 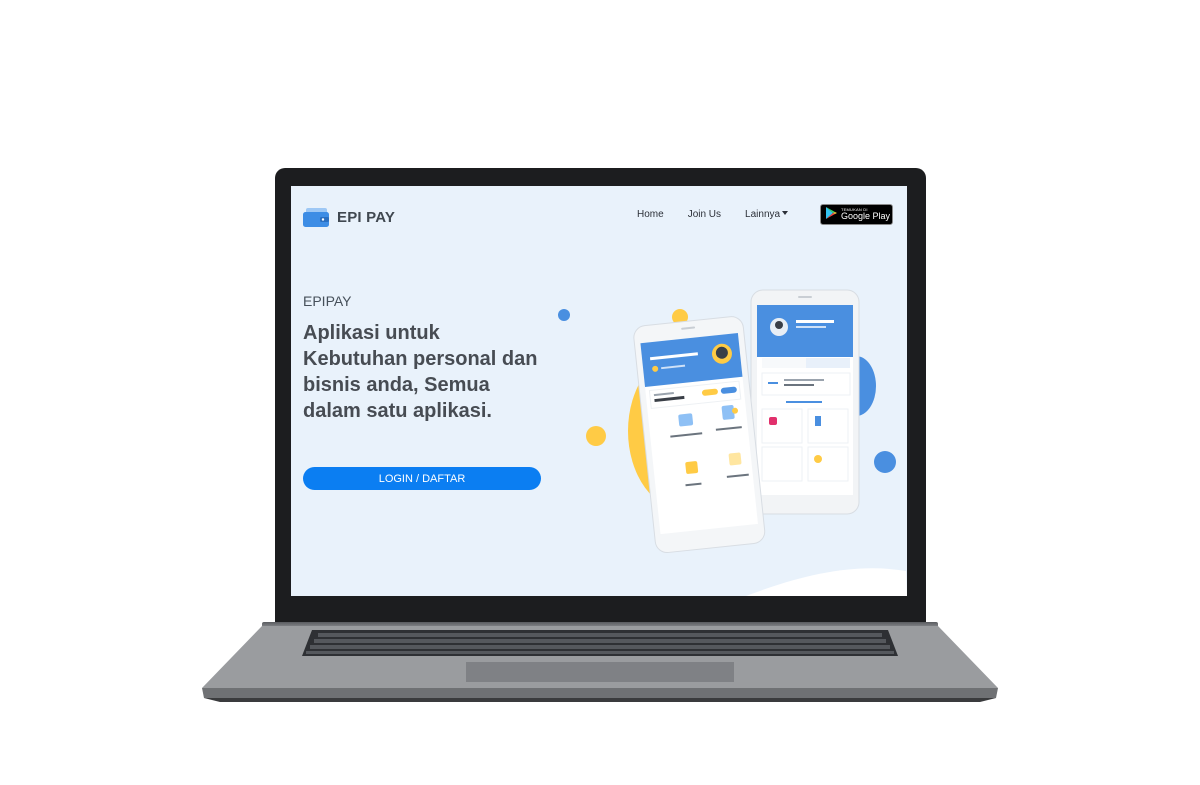 What do you see at coordinates (805, 402) in the screenshot?
I see `phone-right` at bounding box center [805, 402].